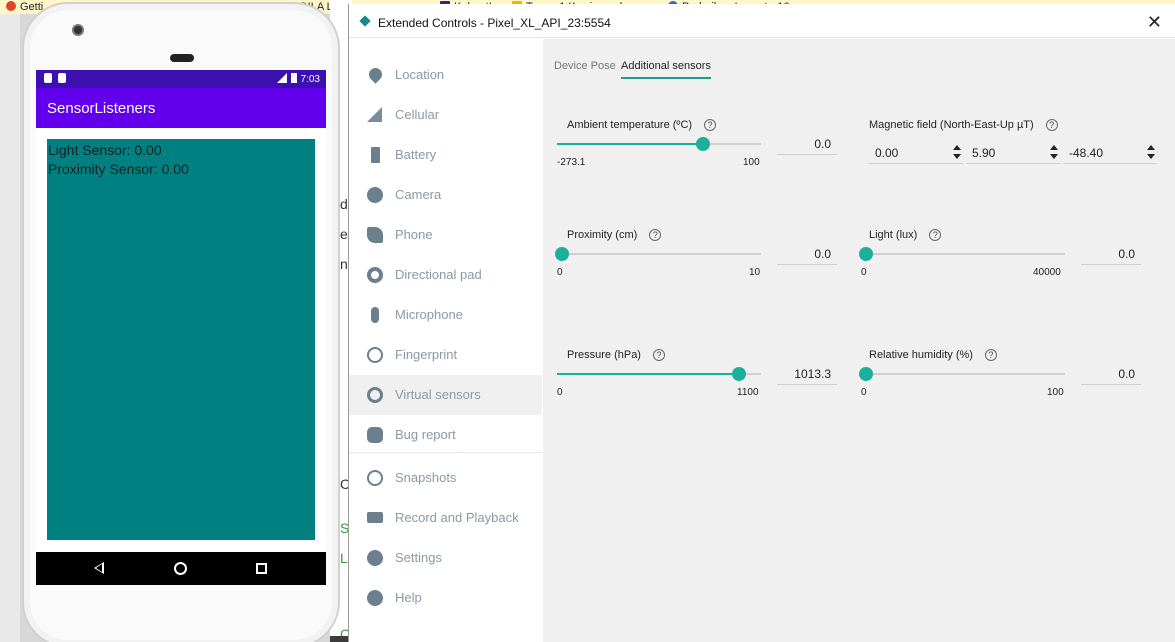  Describe the element at coordinates (310, 79) in the screenshot. I see `status-time: 7:03` at that location.